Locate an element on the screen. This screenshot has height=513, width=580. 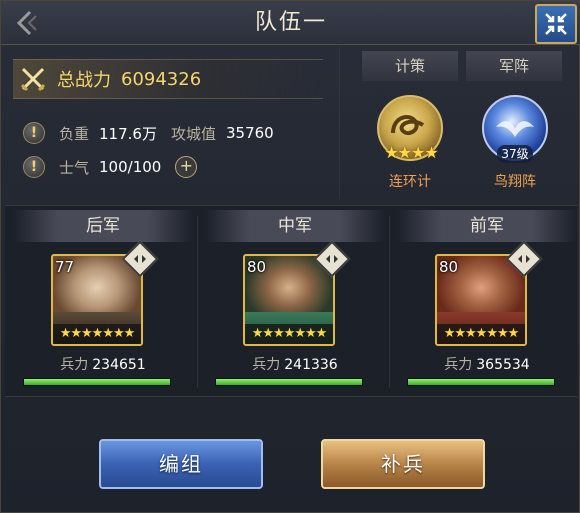
total-power-label: 总战力 is located at coordinates (84, 80).